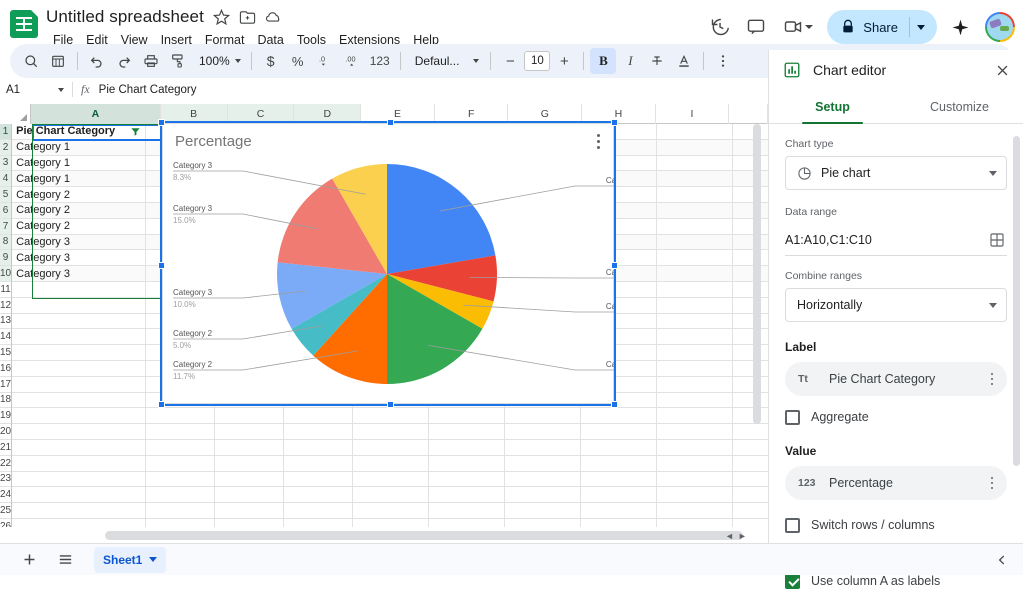 This screenshot has width=1023, height=590. Describe the element at coordinates (29, 560) in the screenshot. I see `add-sheet-icon` at that location.